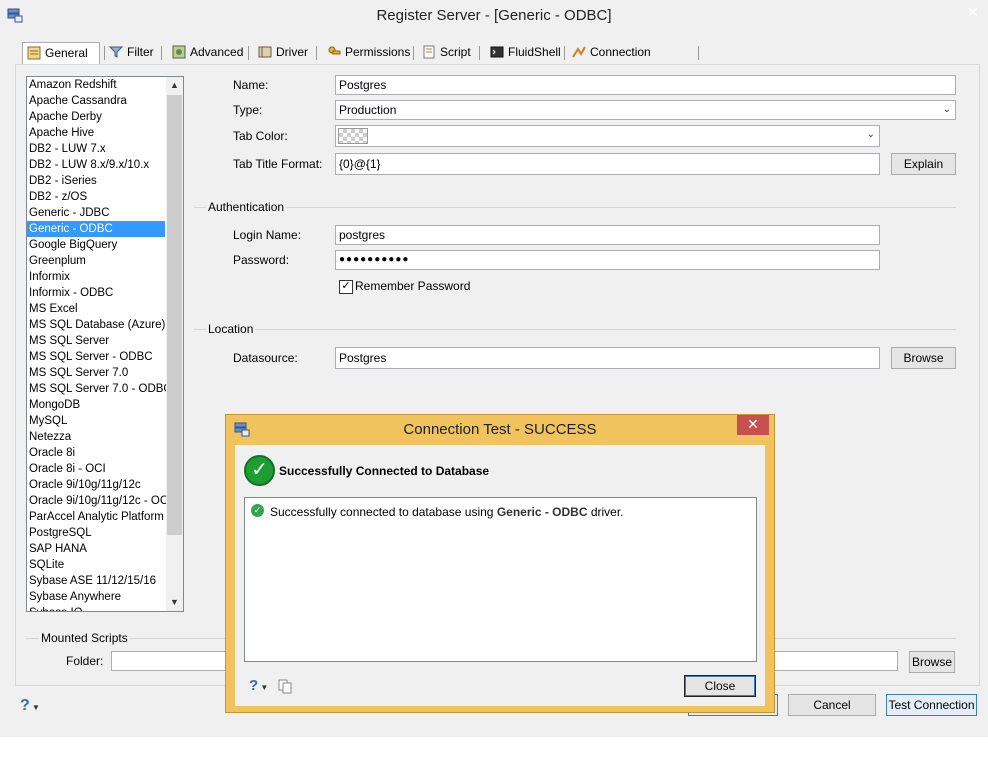 The height and width of the screenshot is (778, 988). What do you see at coordinates (105, 597) in the screenshot?
I see `database-list-item: Sybase Anywhere` at bounding box center [105, 597].